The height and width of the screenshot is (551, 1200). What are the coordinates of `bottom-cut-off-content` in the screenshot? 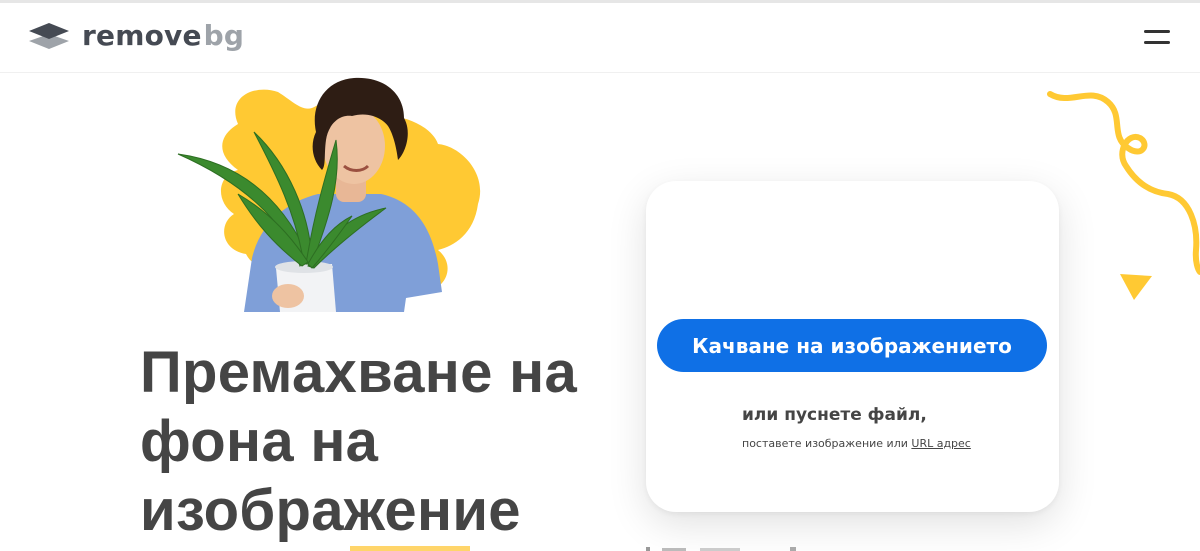 It's located at (721, 549).